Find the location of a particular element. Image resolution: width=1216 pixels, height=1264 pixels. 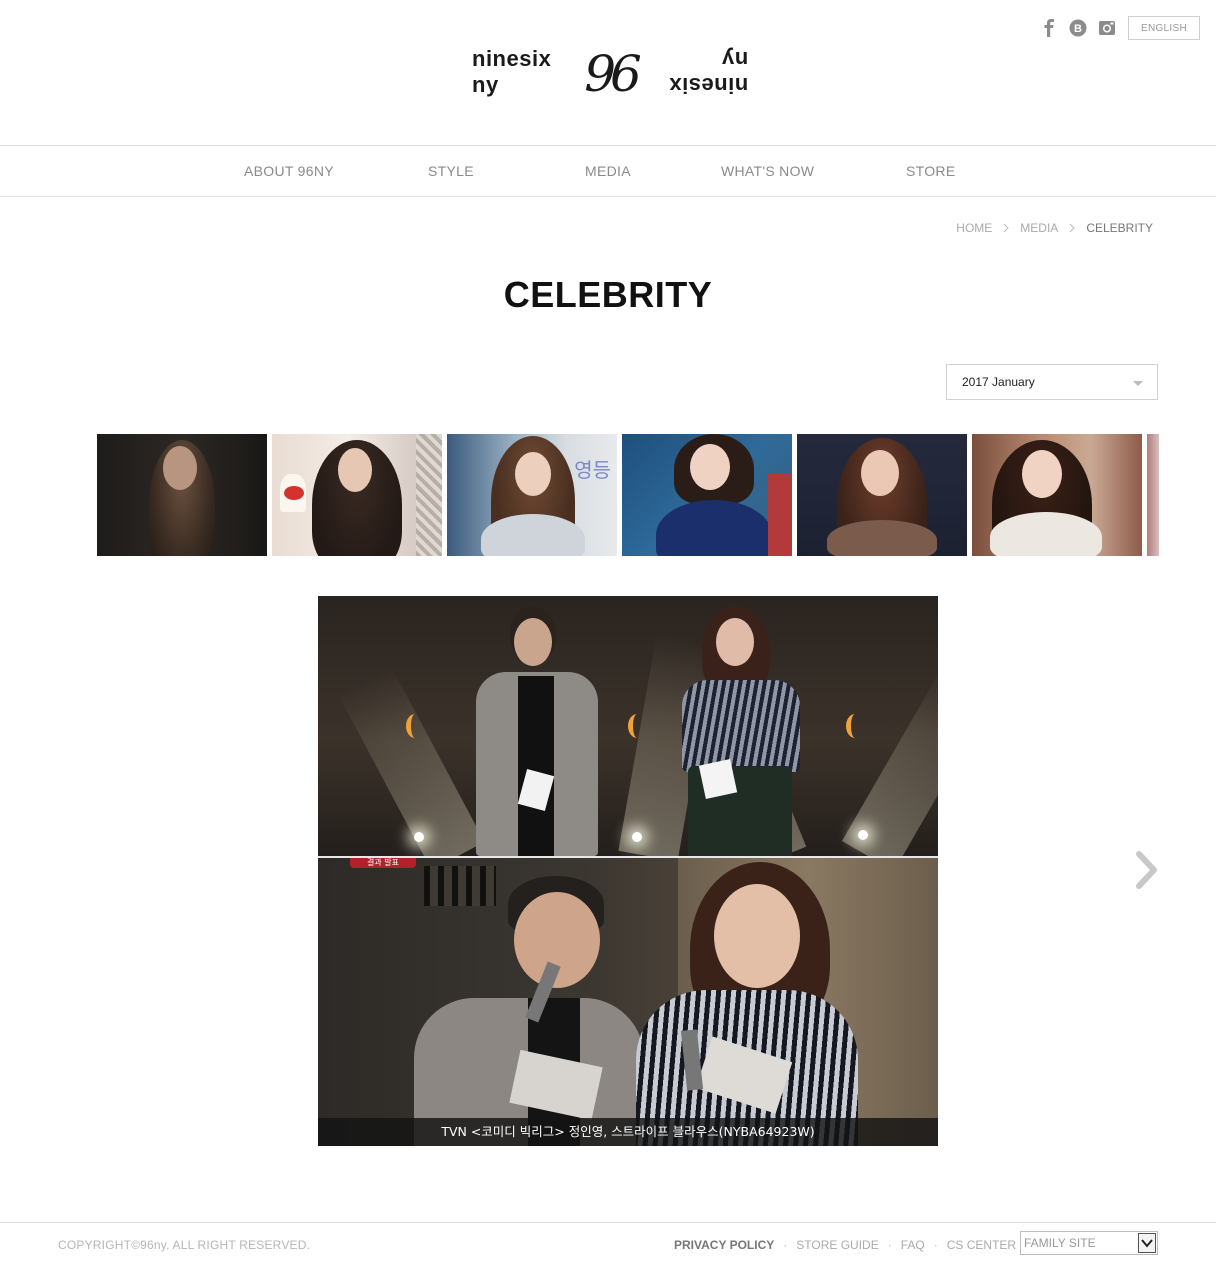

thumbnail-7-partial is located at coordinates (1153, 495).